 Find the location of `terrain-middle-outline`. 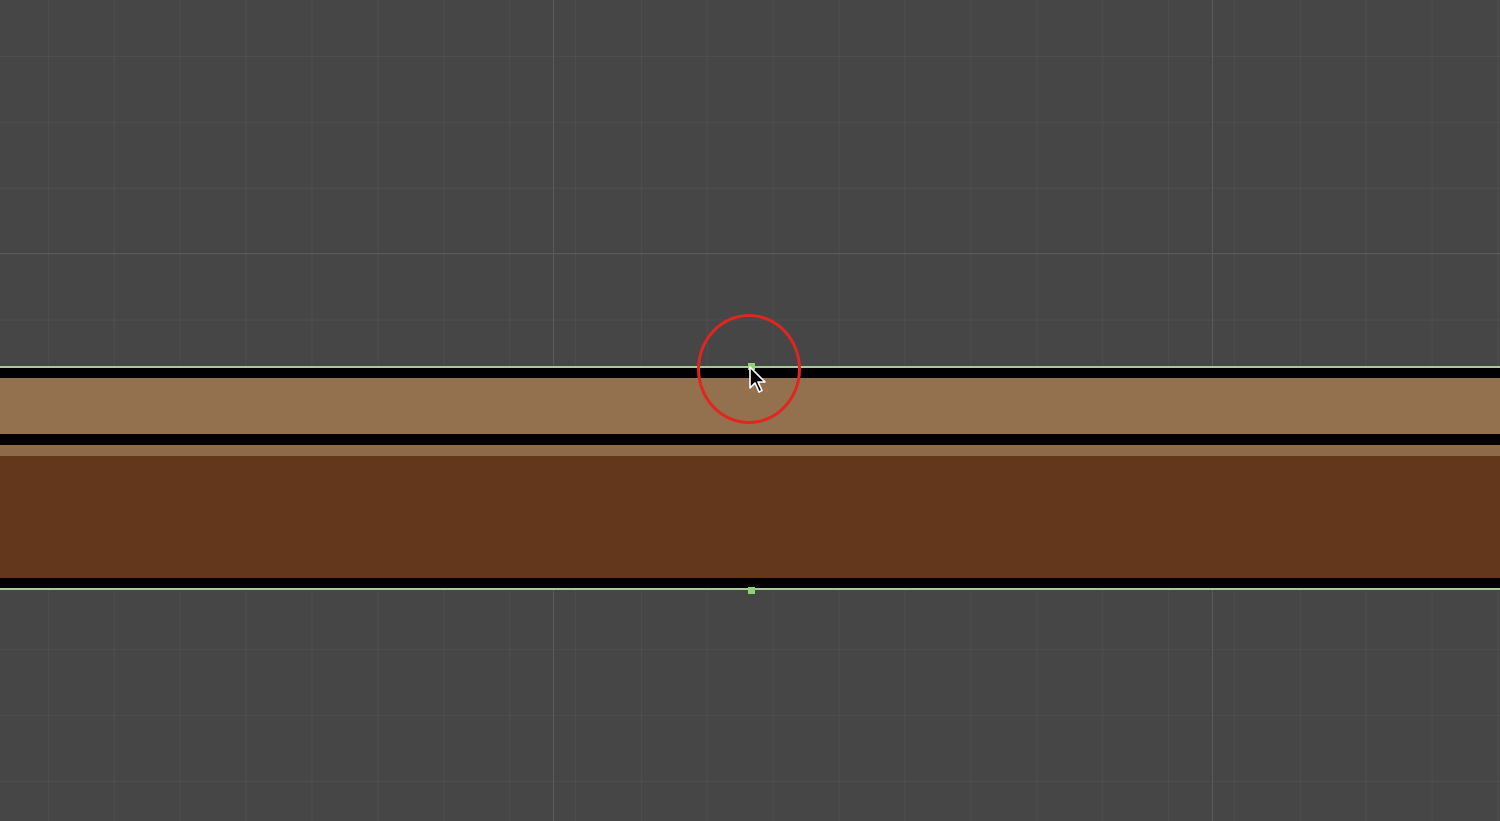

terrain-middle-outline is located at coordinates (750, 439).